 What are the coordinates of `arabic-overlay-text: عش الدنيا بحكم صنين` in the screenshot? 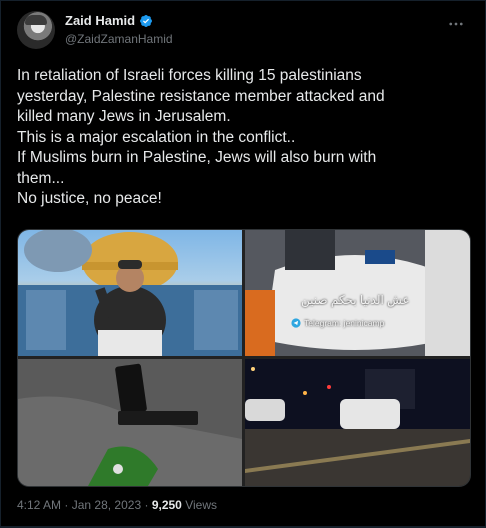 It's located at (355, 300).